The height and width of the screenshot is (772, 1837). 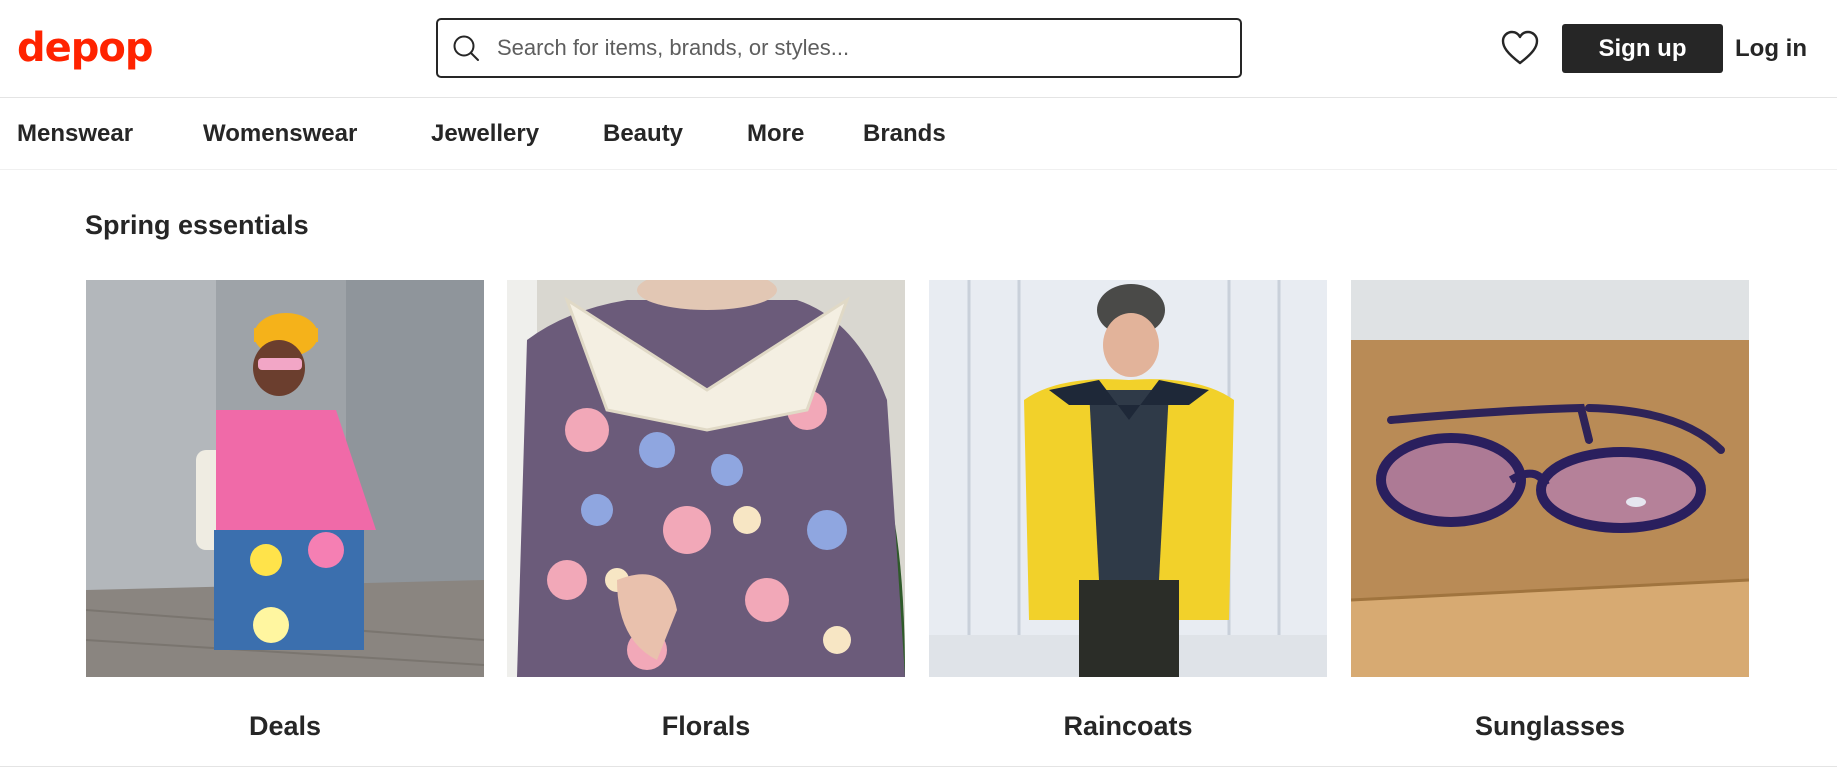 I want to click on nav-item-jewellery: Jewellery, so click(x=485, y=134).